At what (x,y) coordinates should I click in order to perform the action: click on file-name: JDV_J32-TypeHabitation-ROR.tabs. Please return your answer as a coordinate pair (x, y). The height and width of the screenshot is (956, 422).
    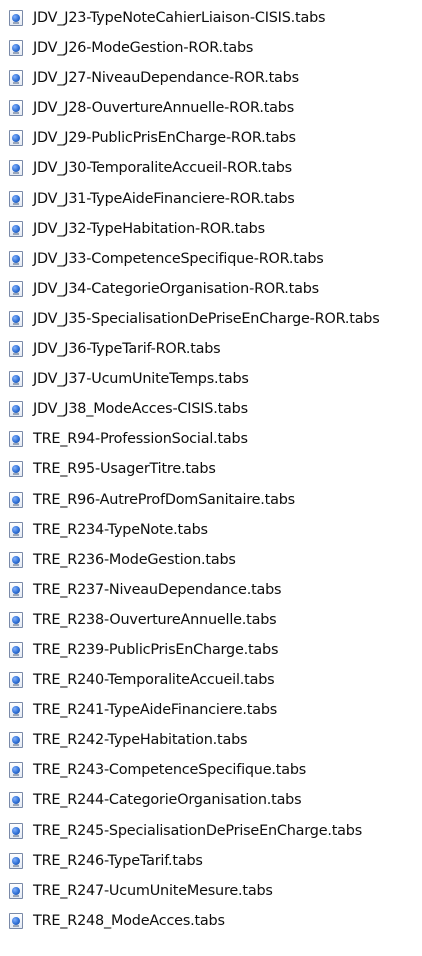
    Looking at the image, I should click on (149, 228).